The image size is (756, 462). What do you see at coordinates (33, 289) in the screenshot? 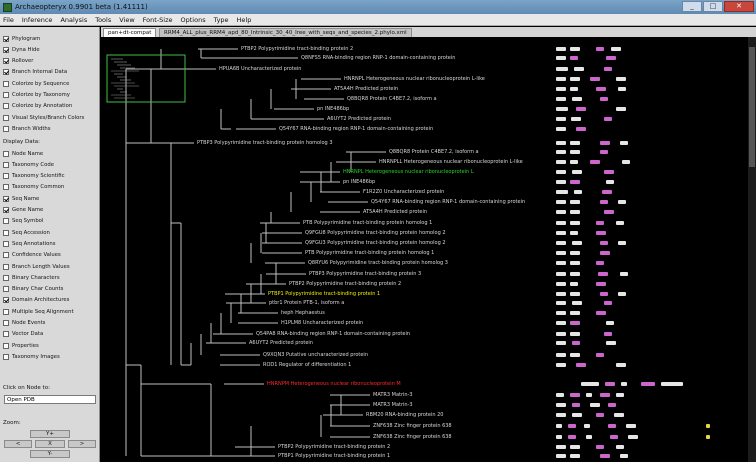
I see `data-display-option: Binary Char Counts` at bounding box center [33, 289].